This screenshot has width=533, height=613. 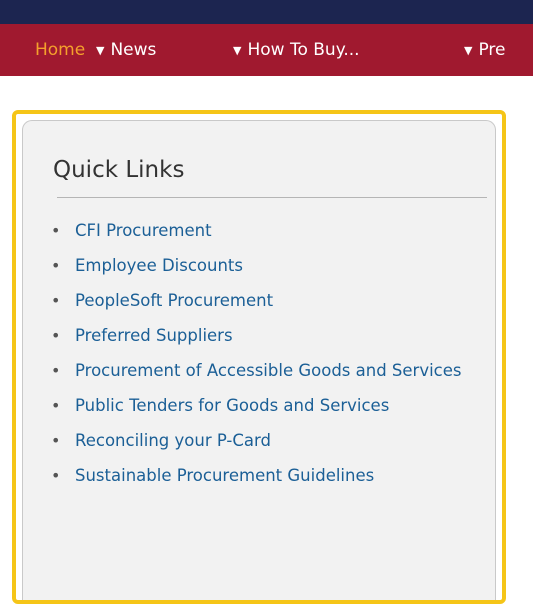 I want to click on list-item: • Sustainable Procurement Guidelines, so click(x=271, y=476).